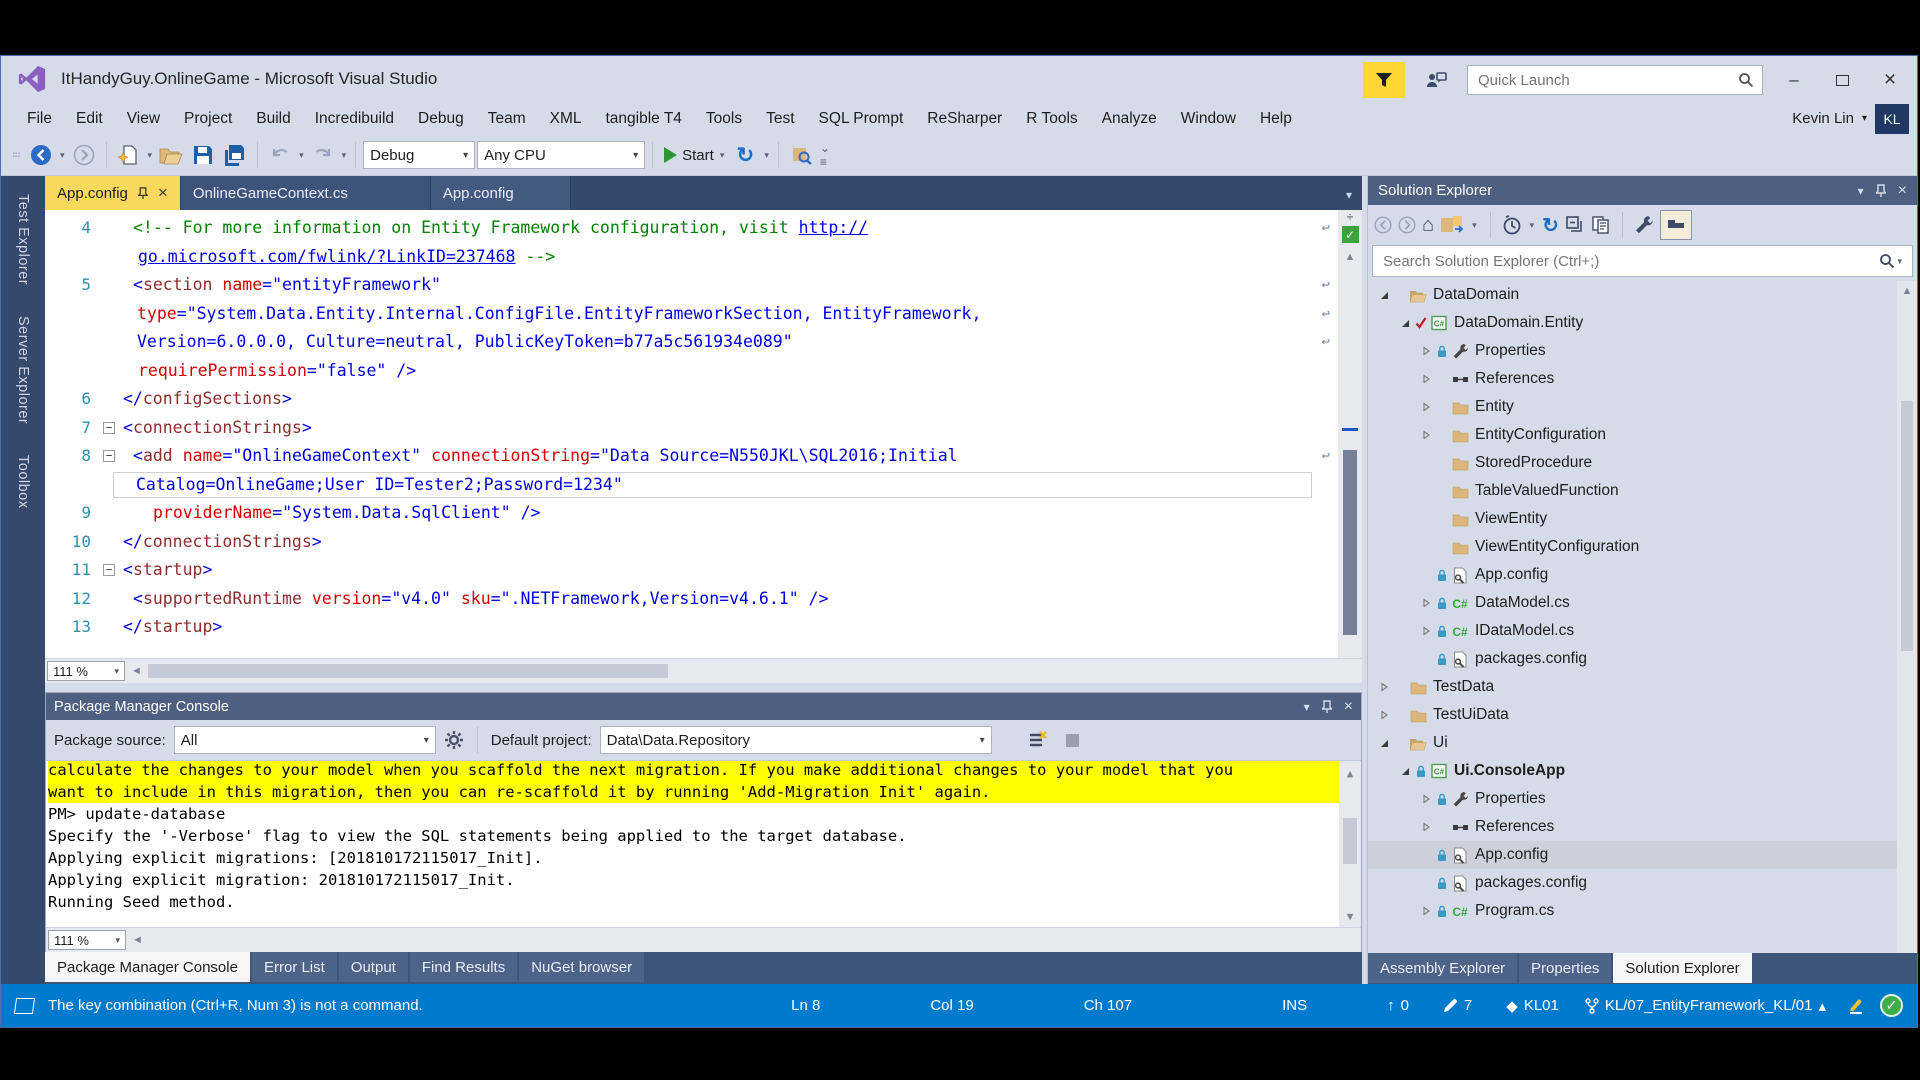 The height and width of the screenshot is (1080, 1920). What do you see at coordinates (1348, 707) in the screenshot?
I see `pmc-close-icon: ×` at bounding box center [1348, 707].